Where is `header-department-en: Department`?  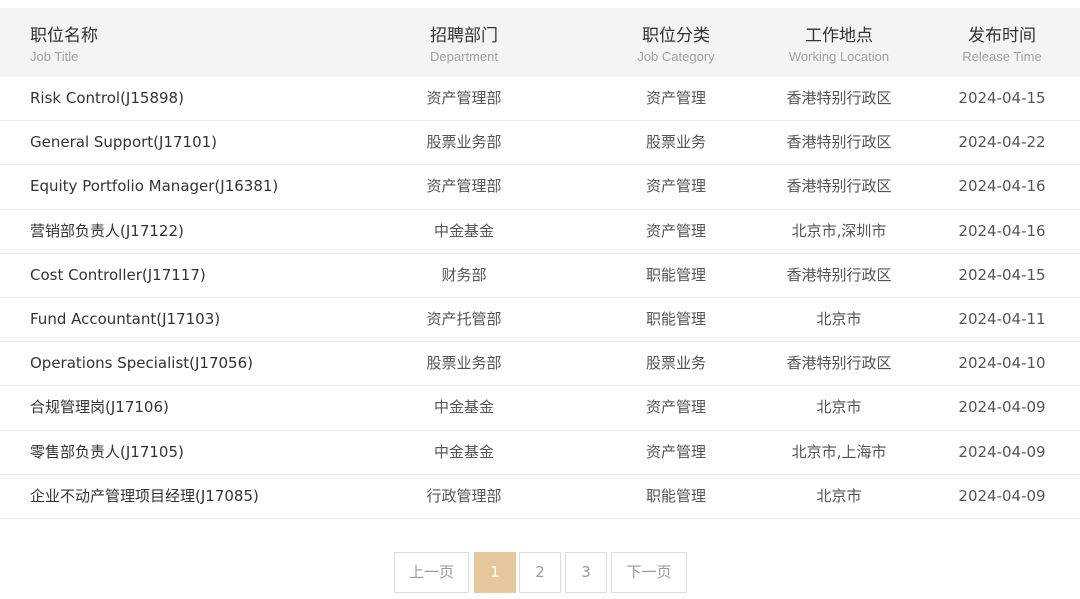 header-department-en: Department is located at coordinates (464, 56).